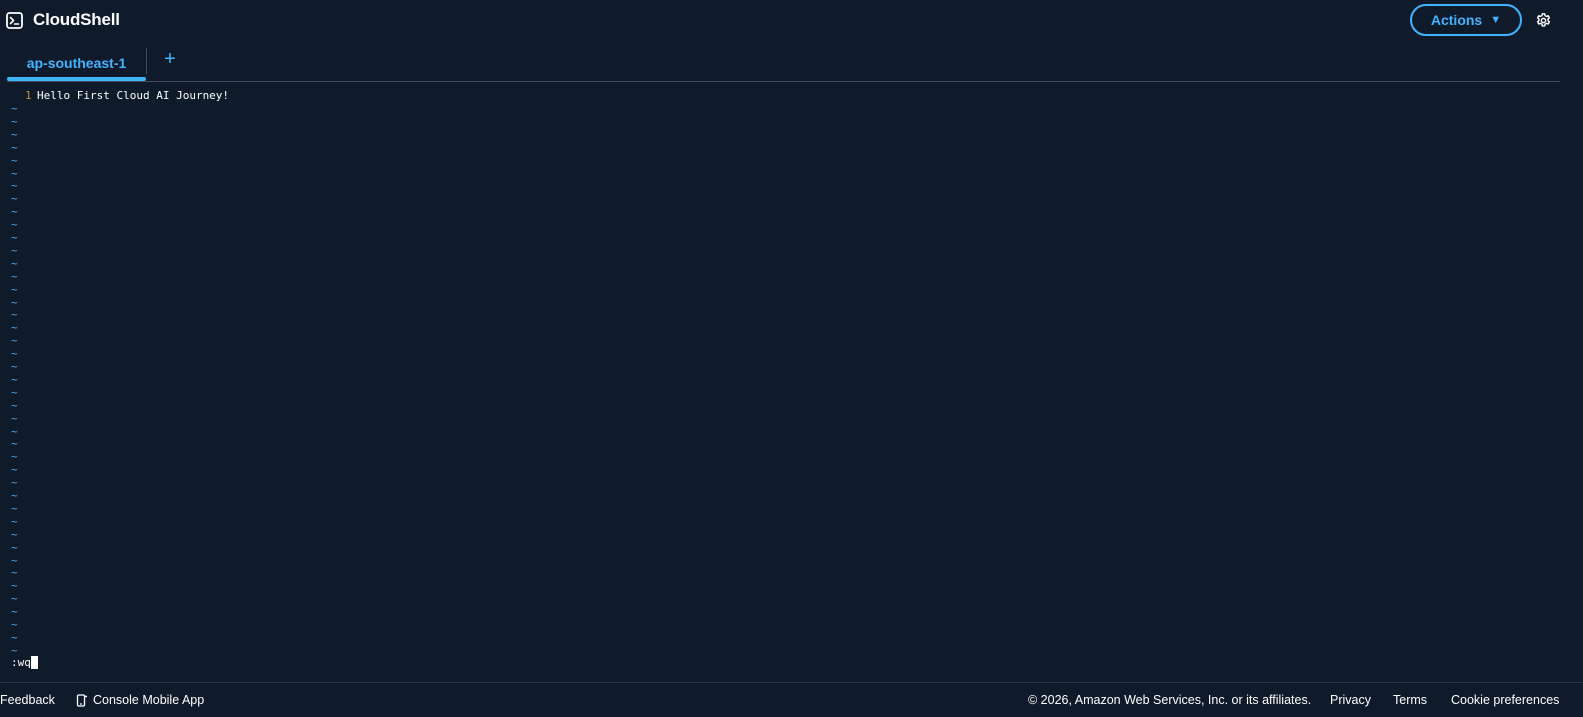 The height and width of the screenshot is (717, 1583). Describe the element at coordinates (14, 20) in the screenshot. I see `terminal-icon` at that location.